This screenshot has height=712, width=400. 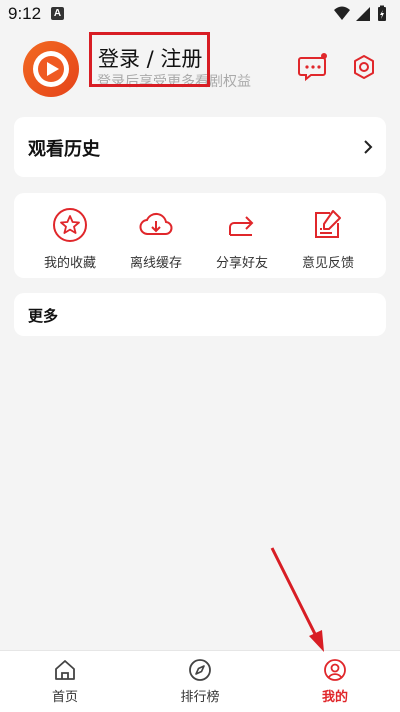 I want to click on tab-rankings: 排行榜, so click(x=200, y=681).